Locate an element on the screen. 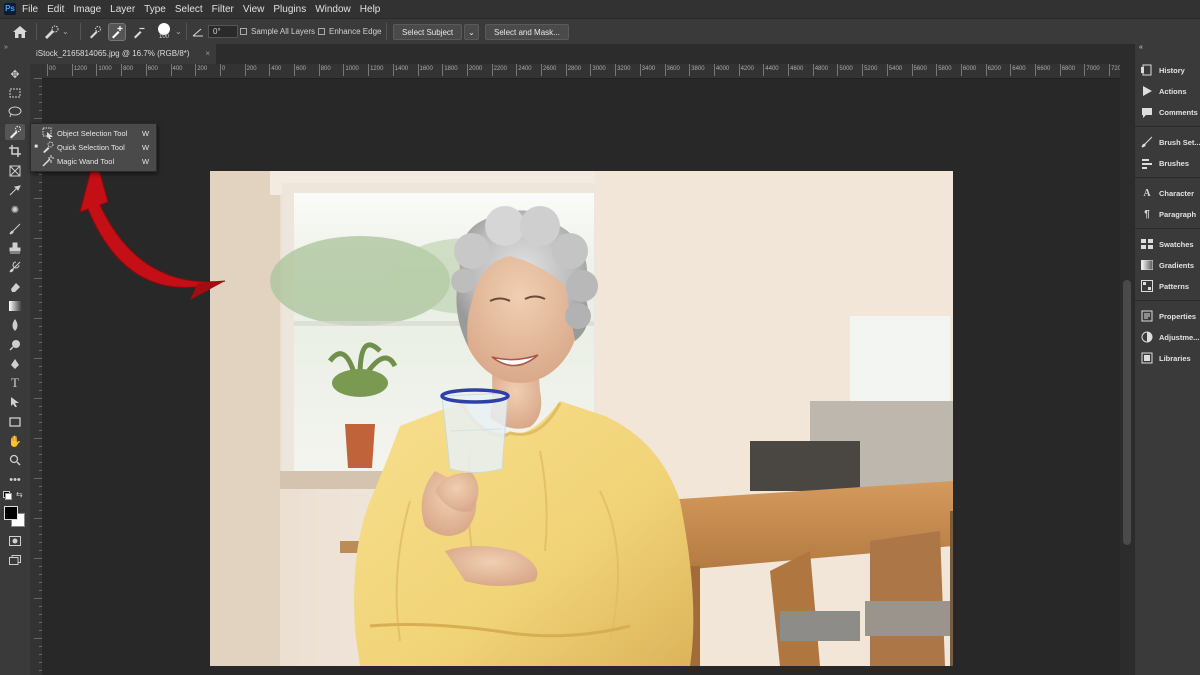 The height and width of the screenshot is (675, 1200). ruler-tick-label: 800 is located at coordinates (324, 70).